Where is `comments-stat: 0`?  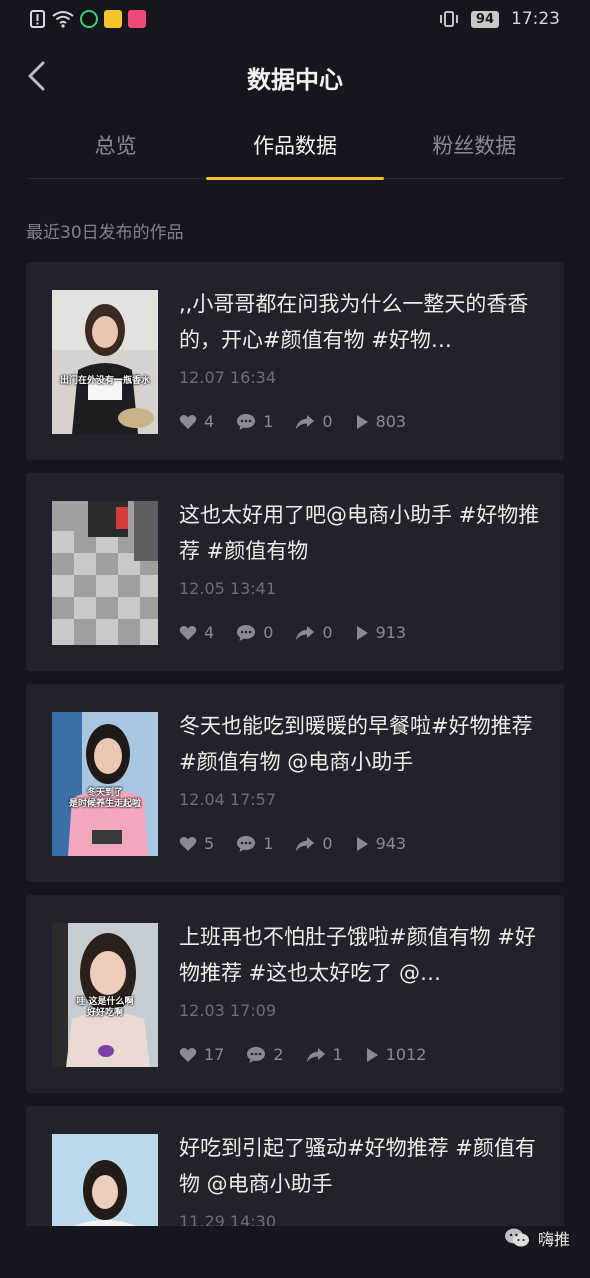 comments-stat: 0 is located at coordinates (254, 632).